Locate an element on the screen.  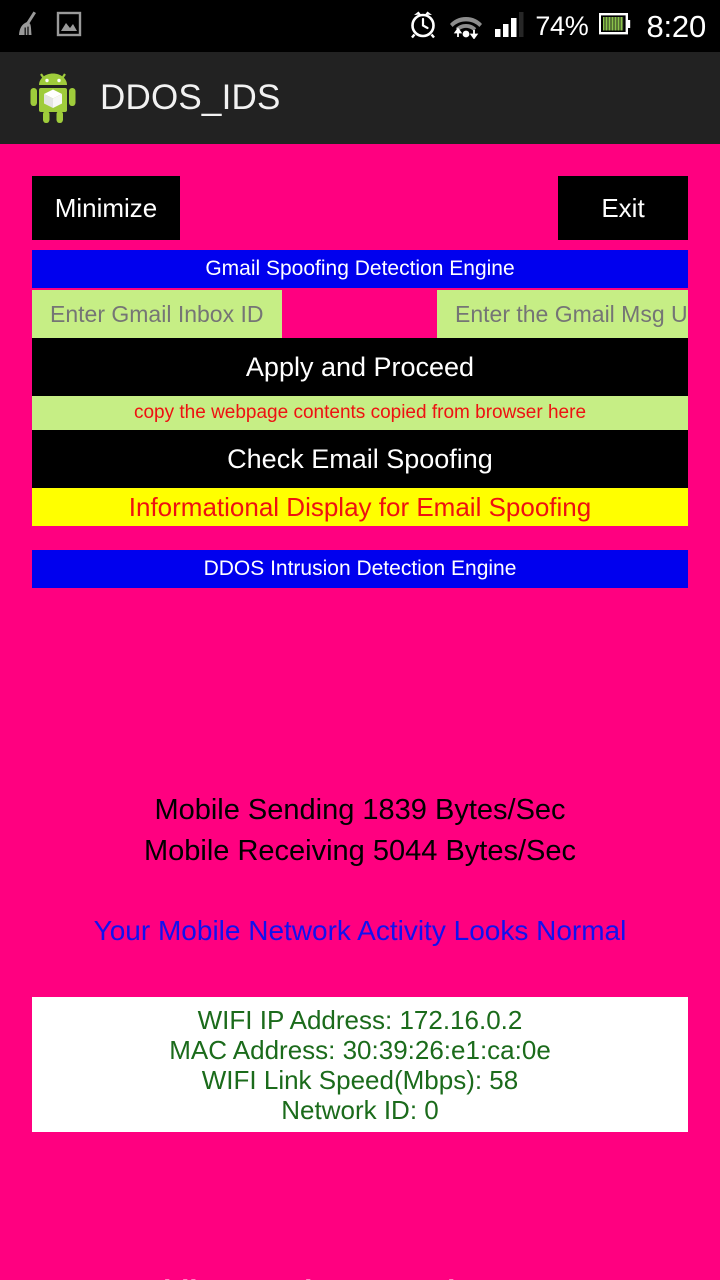
ddos-intrusion-engine-header: DDOS Intrusion Detection Engine is located at coordinates (360, 569).